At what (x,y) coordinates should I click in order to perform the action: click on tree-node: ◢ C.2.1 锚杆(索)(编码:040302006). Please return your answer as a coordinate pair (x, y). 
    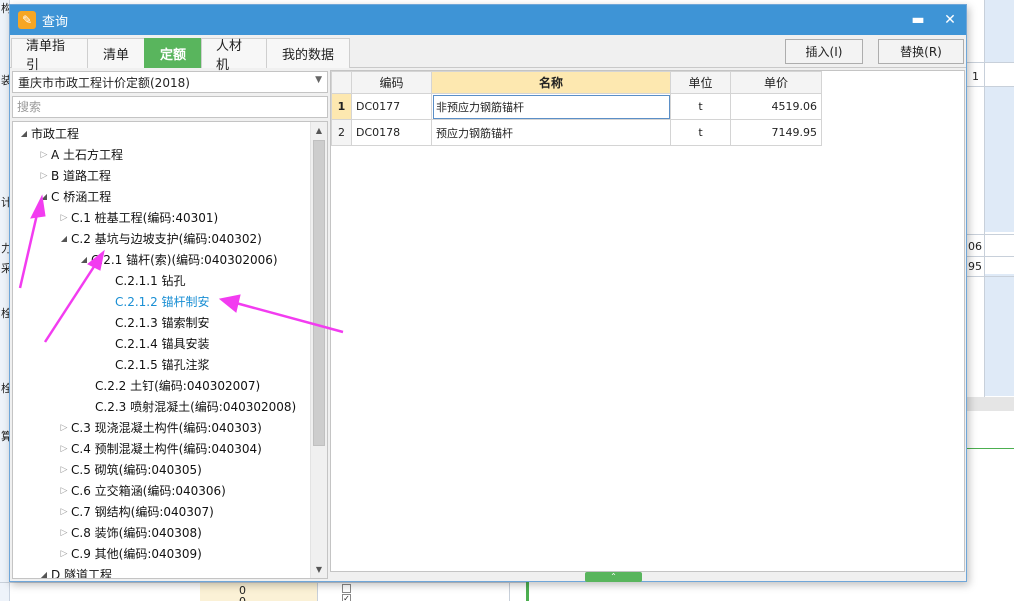
    Looking at the image, I should click on (177, 259).